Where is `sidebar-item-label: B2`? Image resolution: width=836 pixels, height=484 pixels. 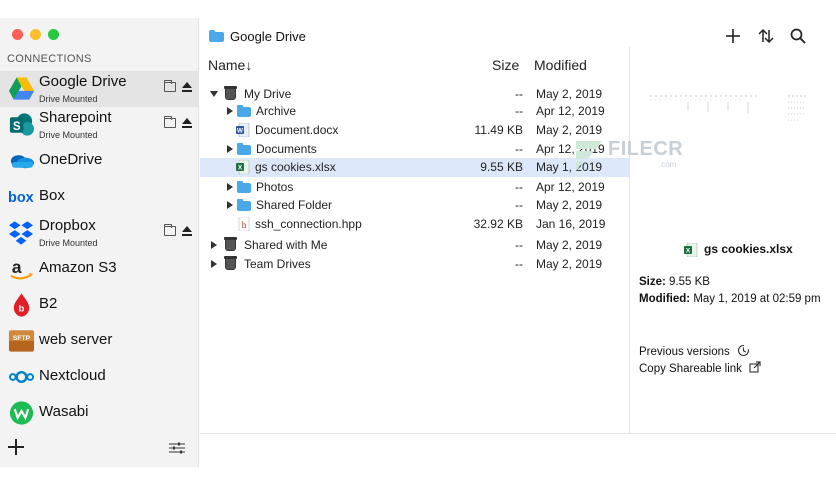 sidebar-item-label: B2 is located at coordinates (48, 303).